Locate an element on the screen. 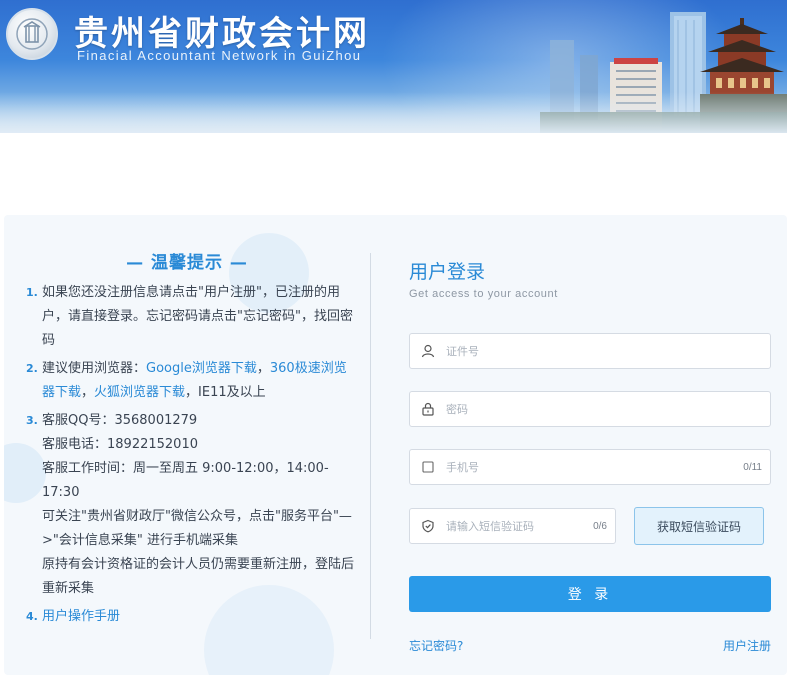 The width and height of the screenshot is (787, 681). support-qq: 客服QQ号：3568001279 is located at coordinates (120, 420).